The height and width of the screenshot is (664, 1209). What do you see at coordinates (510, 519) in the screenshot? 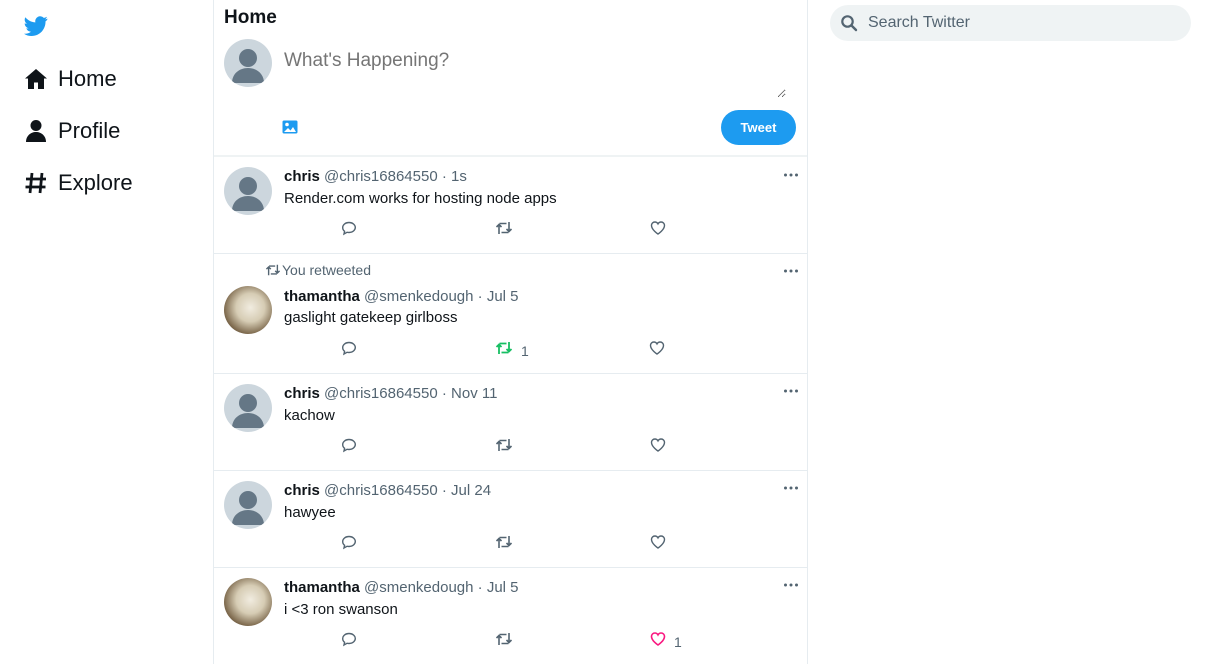
I see `tweet: chris @chris16864550 · Jul 24 hawyee` at bounding box center [510, 519].